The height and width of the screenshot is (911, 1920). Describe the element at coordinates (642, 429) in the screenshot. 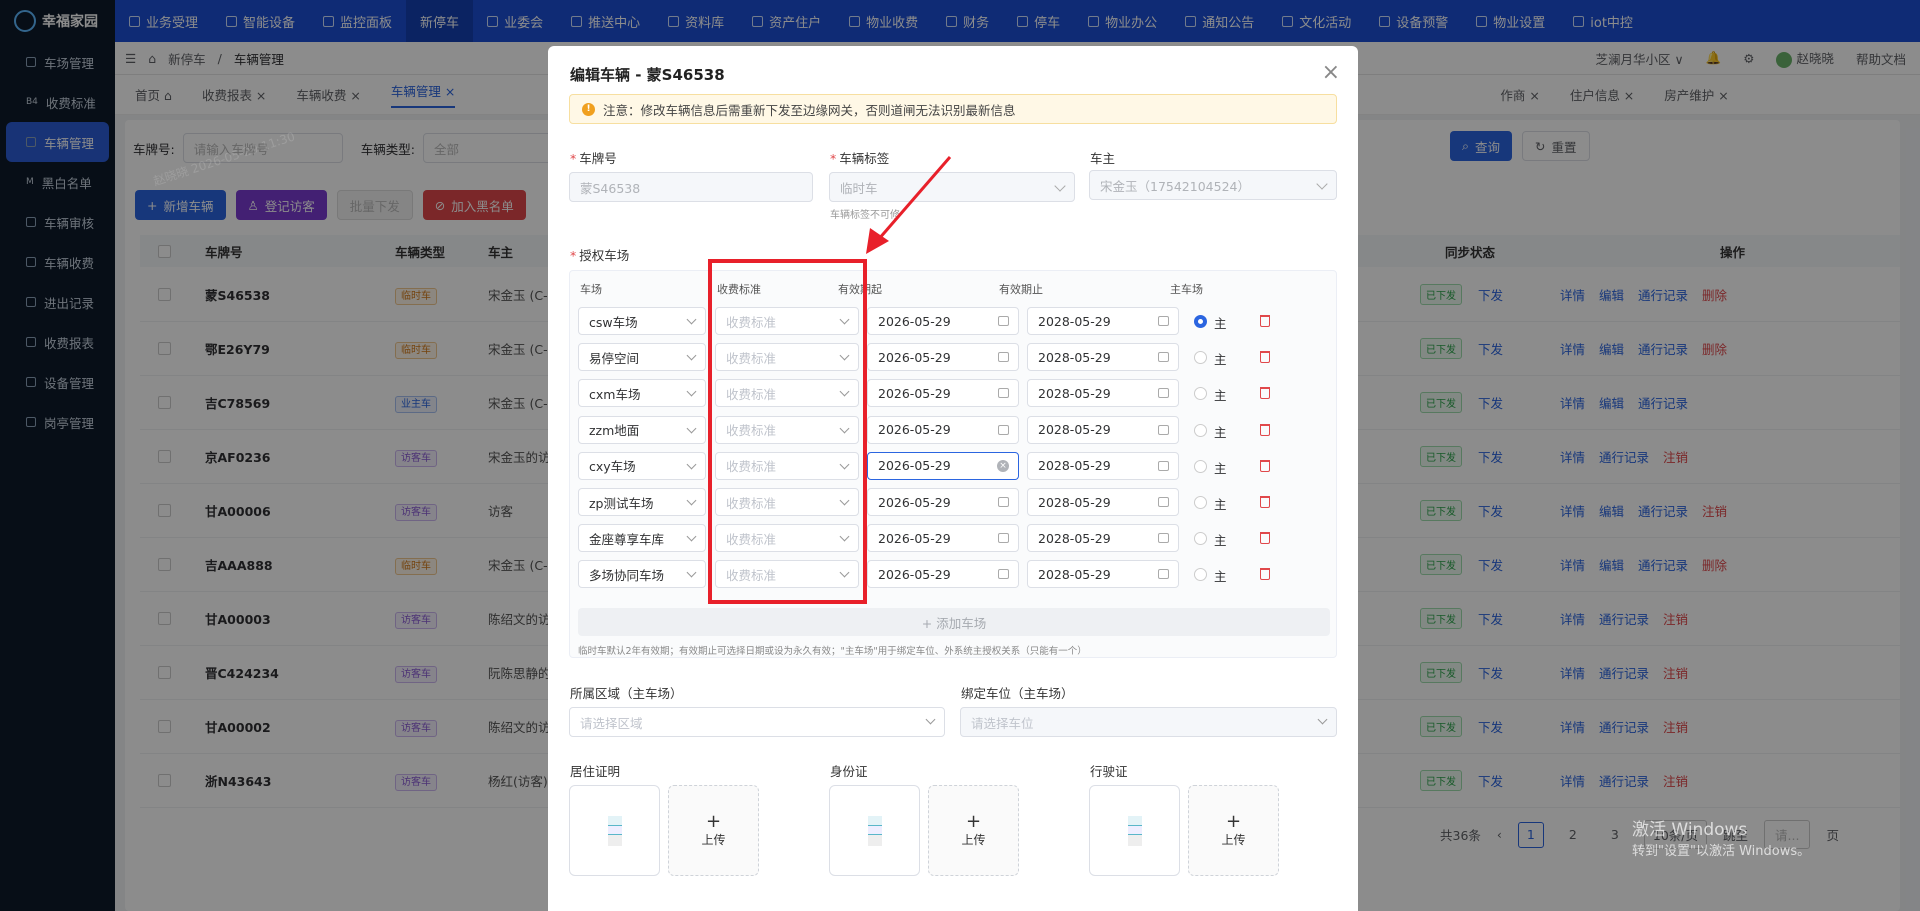

I see `park-select: zzm地面` at that location.